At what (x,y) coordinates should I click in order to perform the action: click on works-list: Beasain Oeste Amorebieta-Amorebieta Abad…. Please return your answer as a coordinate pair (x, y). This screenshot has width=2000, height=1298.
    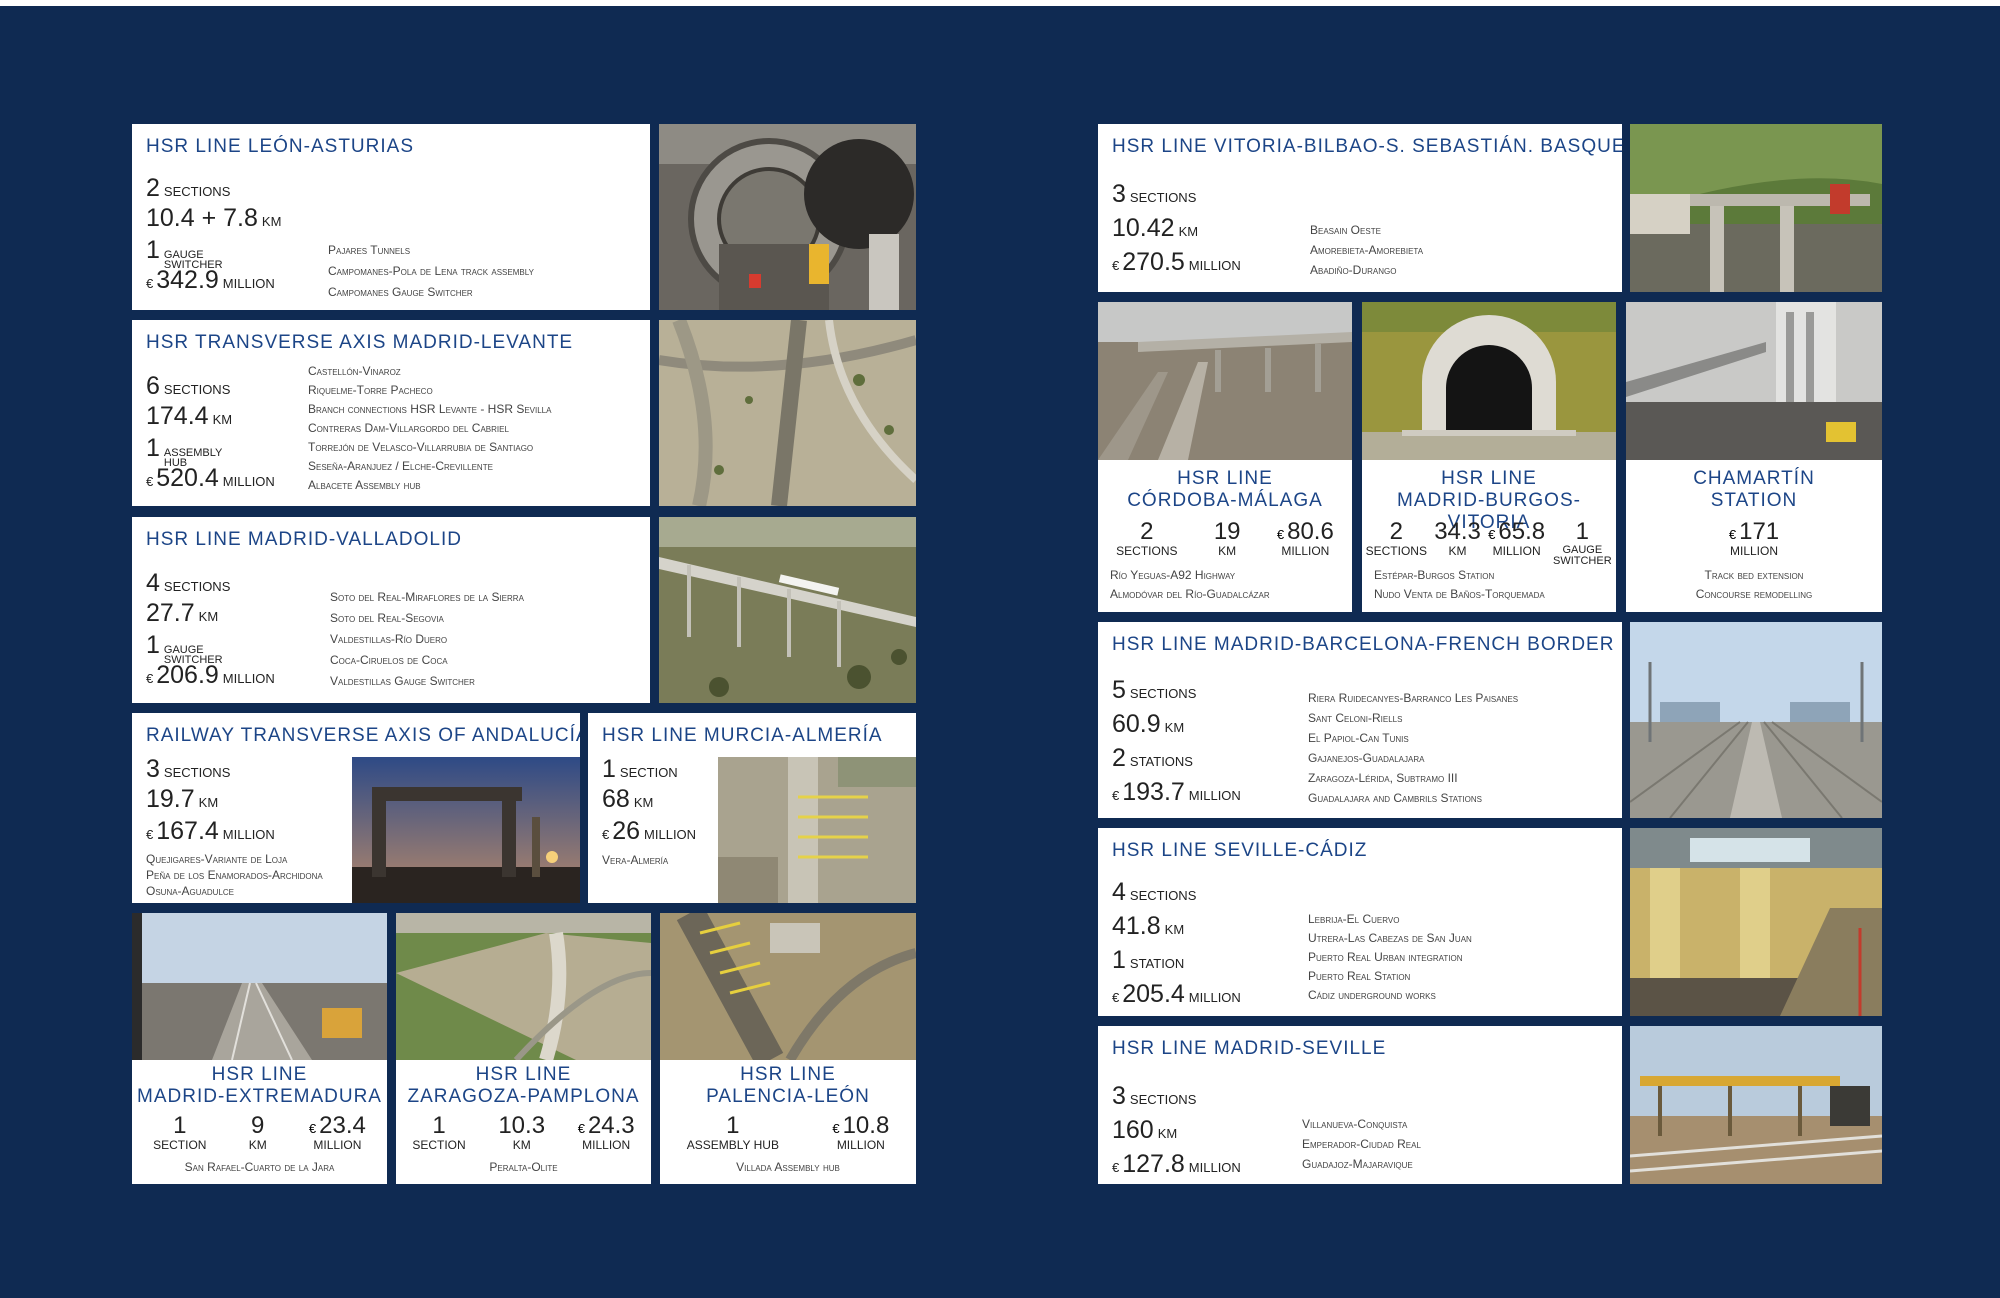
    Looking at the image, I should click on (1366, 250).